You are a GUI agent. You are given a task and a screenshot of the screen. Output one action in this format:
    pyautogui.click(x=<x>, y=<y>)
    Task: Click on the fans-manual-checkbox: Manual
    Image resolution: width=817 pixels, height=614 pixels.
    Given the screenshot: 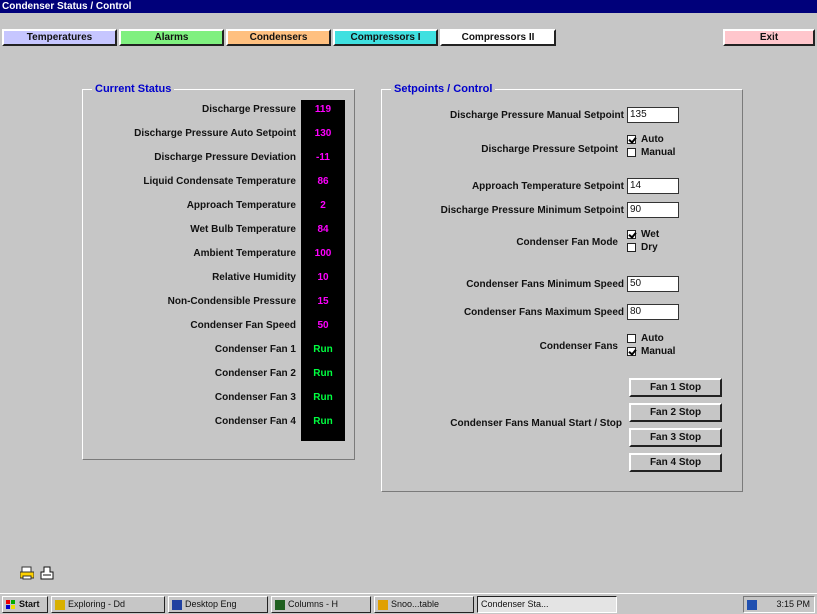 What is the action you would take?
    pyautogui.click(x=651, y=352)
    